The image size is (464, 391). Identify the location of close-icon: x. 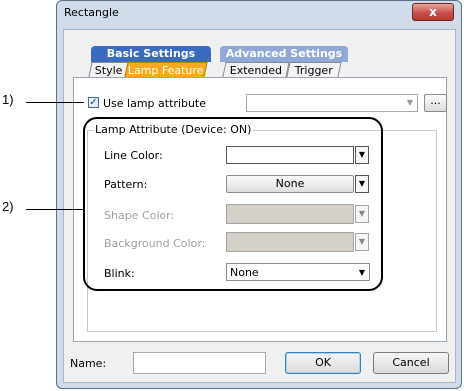
(433, 12).